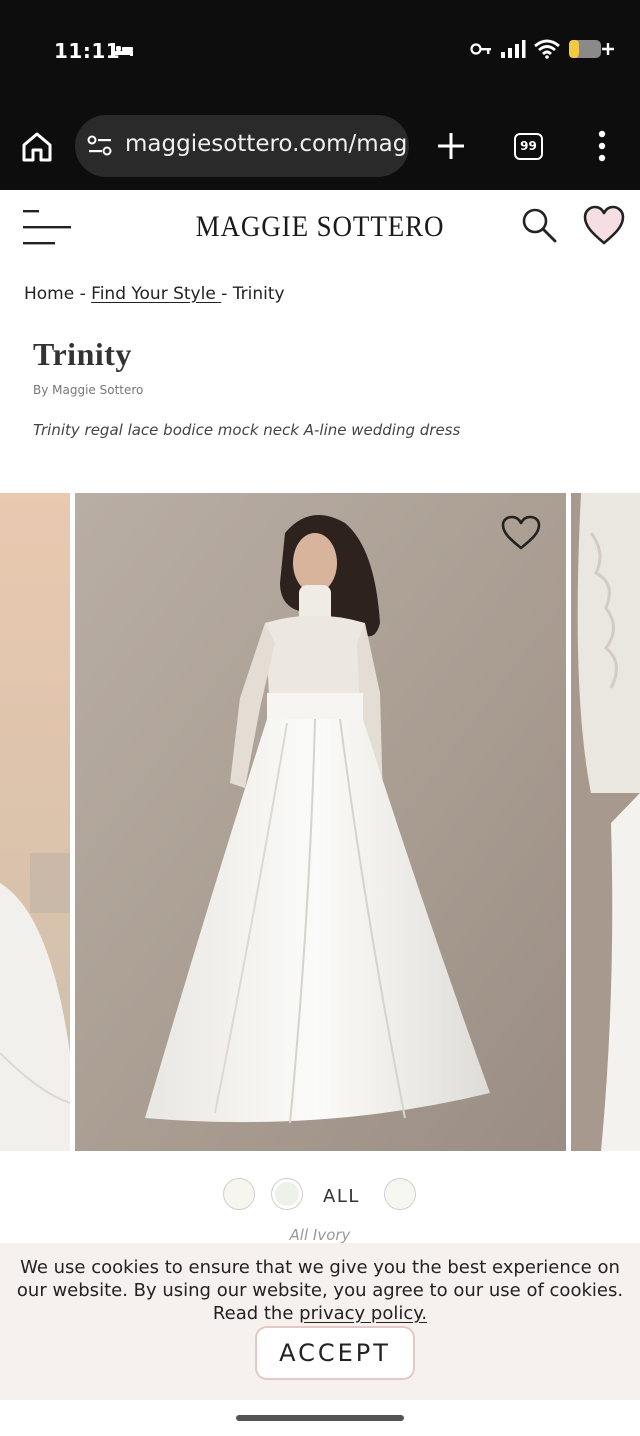 This screenshot has height=1436, width=640. I want to click on sleep-mode-icon, so click(122, 52).